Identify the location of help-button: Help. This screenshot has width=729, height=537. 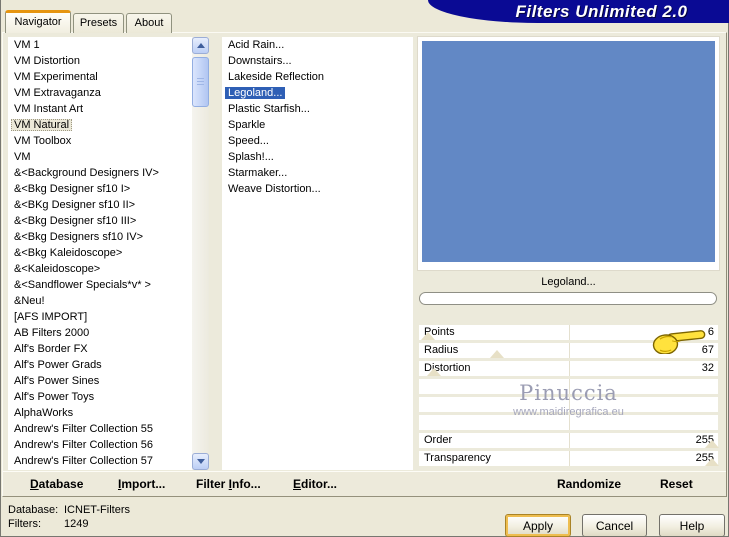
(692, 525).